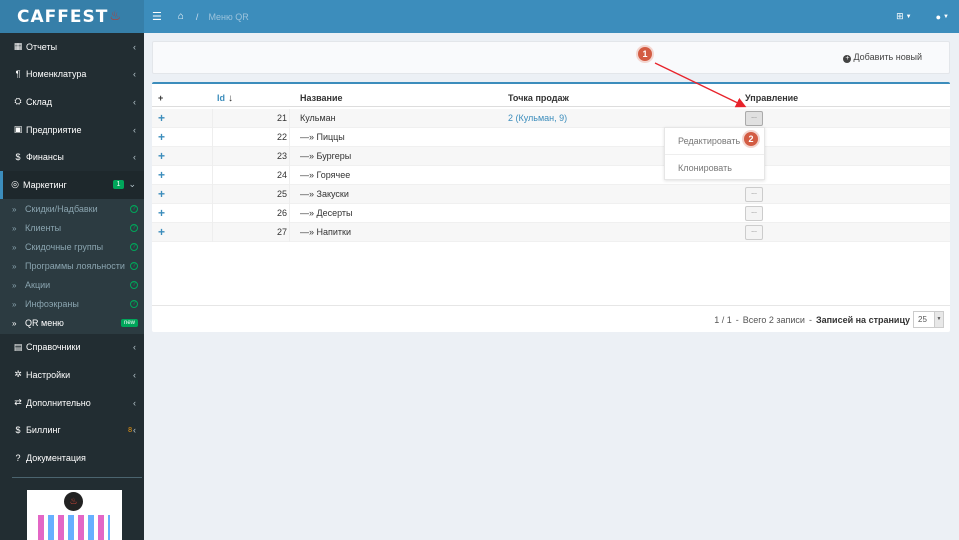 This screenshot has width=959, height=540. Describe the element at coordinates (751, 139) in the screenshot. I see `step-marker-2: 2` at that location.